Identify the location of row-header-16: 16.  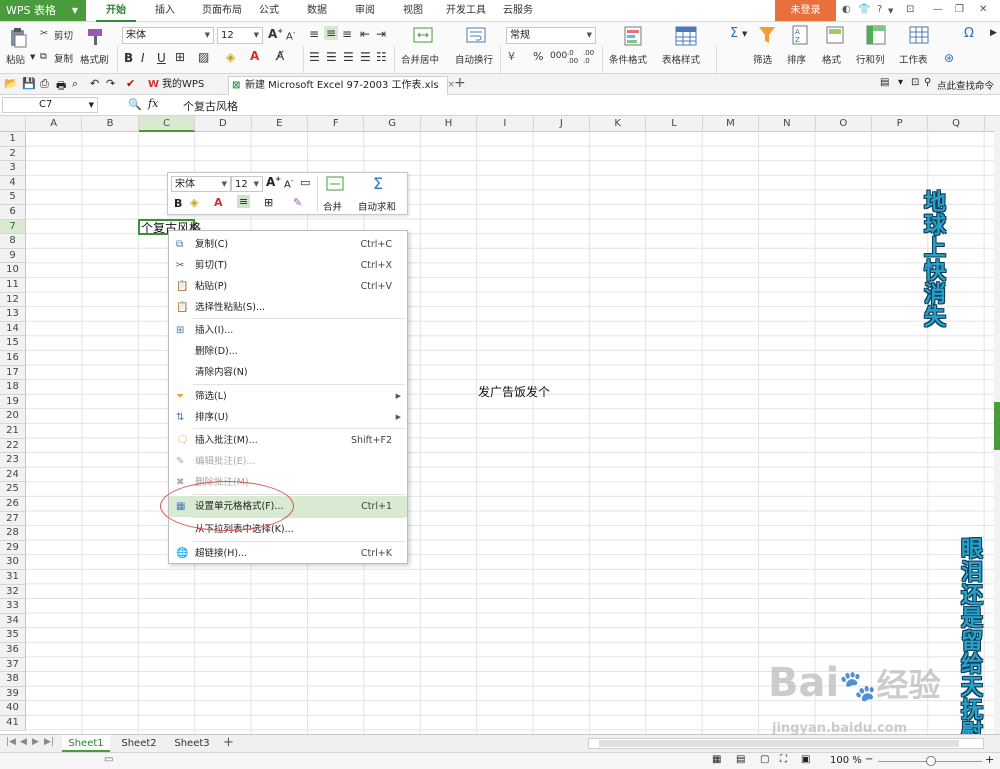
(13, 358).